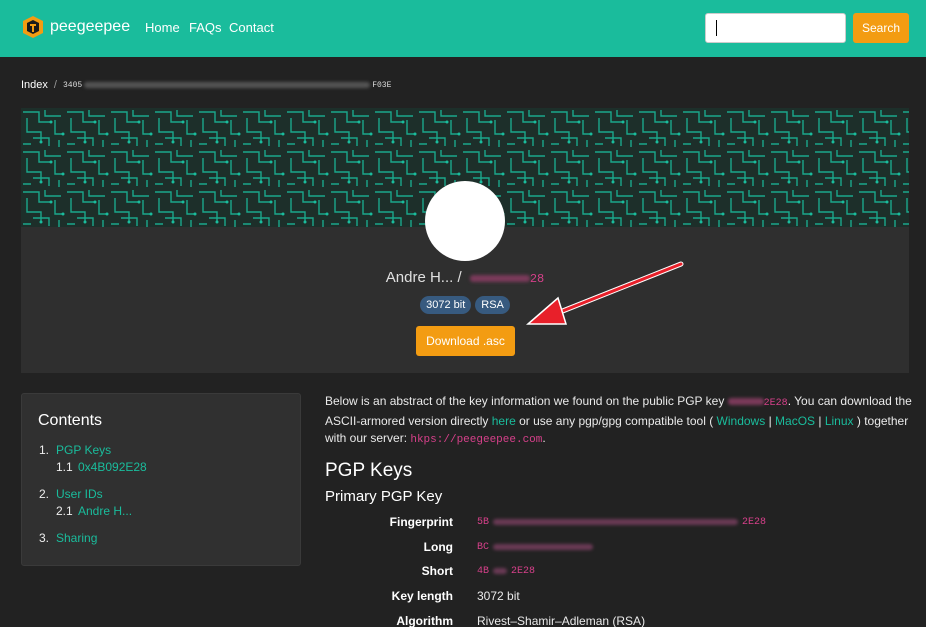  I want to click on nav-contact-link: Contact, so click(251, 27).